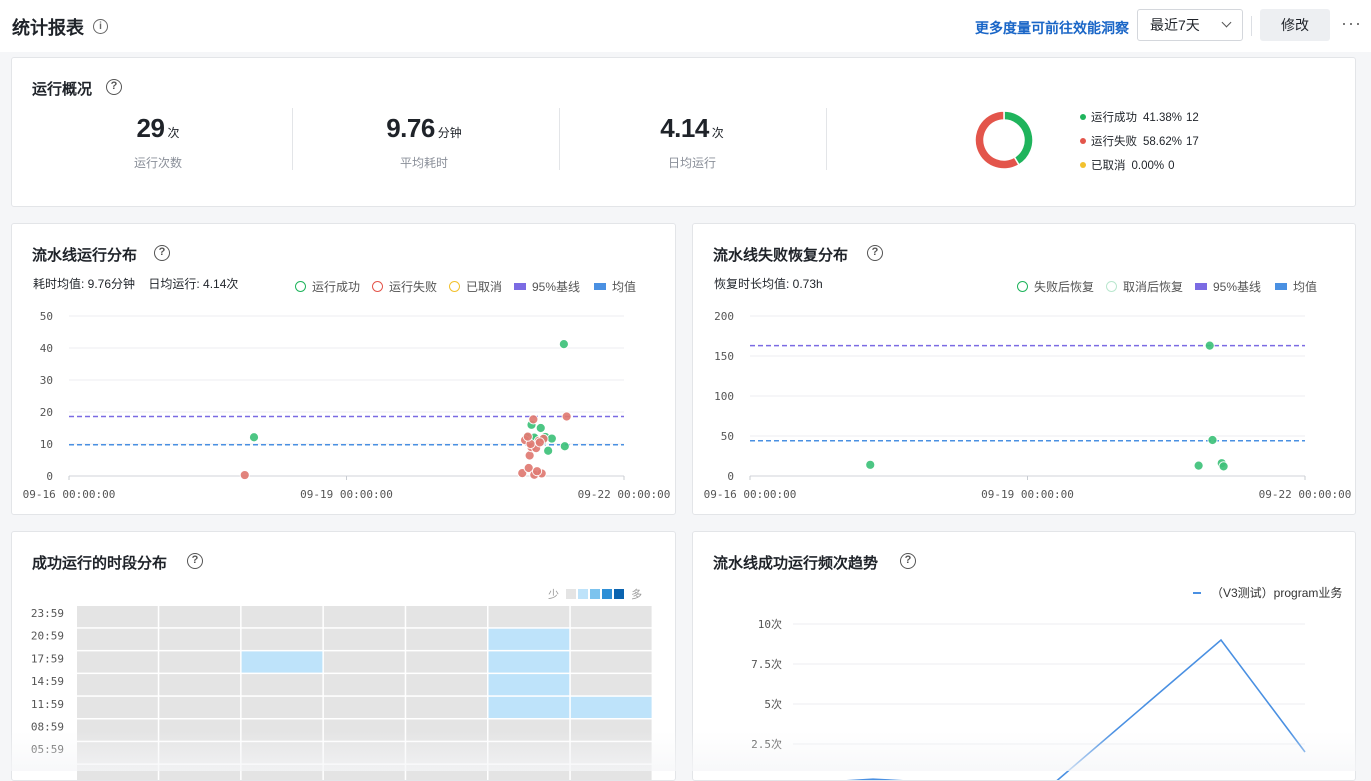 The height and width of the screenshot is (781, 1371). What do you see at coordinates (47, 704) in the screenshot?
I see `y-tick-label: 11:59` at bounding box center [47, 704].